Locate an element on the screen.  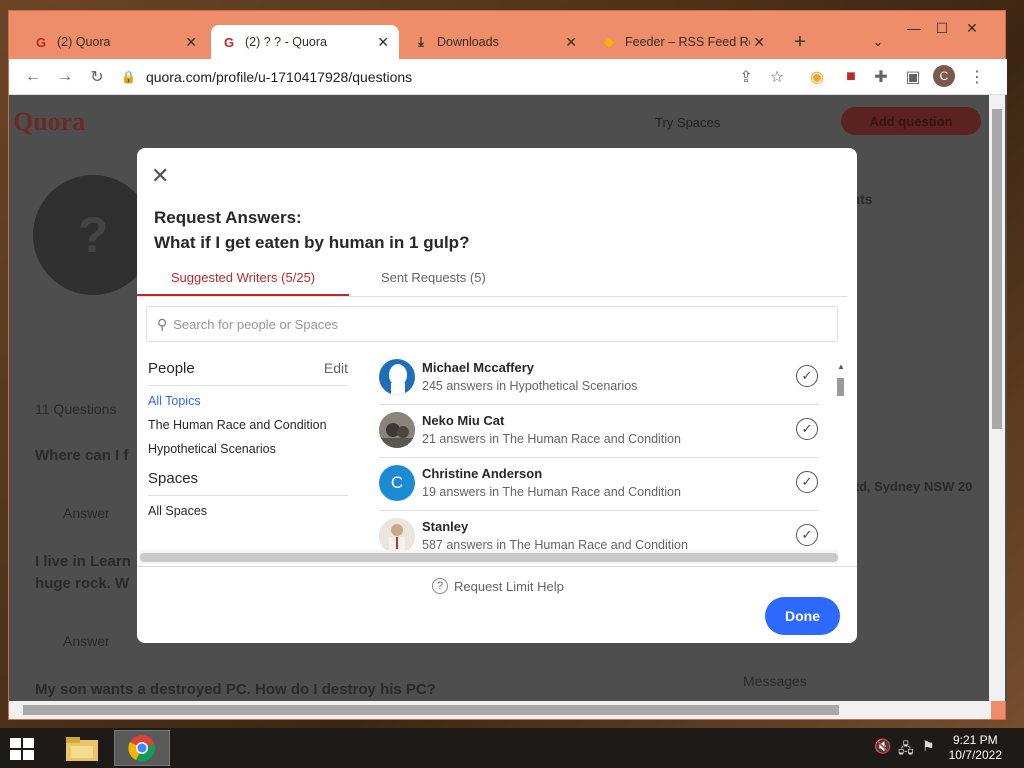
clock-time: 9:21 PM is located at coordinates (975, 740).